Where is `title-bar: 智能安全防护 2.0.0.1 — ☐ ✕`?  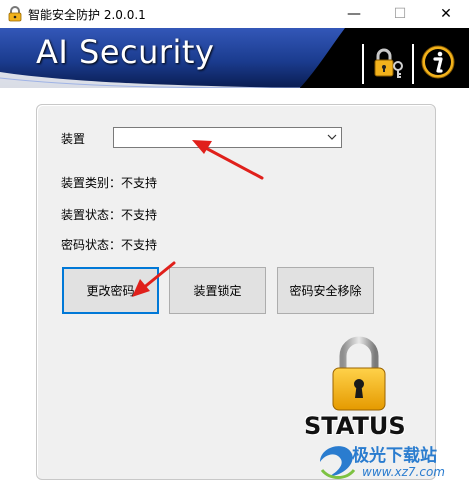 title-bar: 智能安全防护 2.0.0.1 — ☐ ✕ is located at coordinates (234, 14).